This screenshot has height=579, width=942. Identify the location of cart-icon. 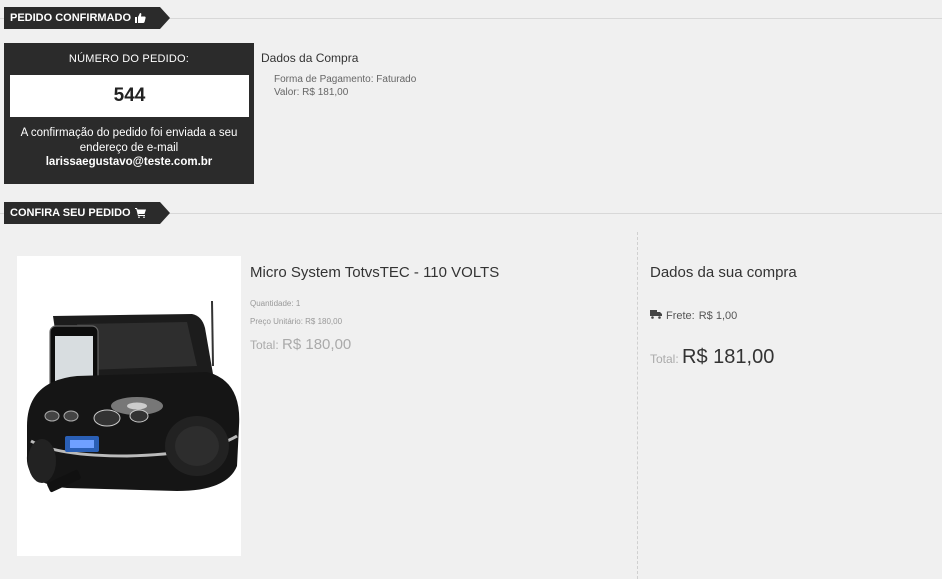
(140, 213).